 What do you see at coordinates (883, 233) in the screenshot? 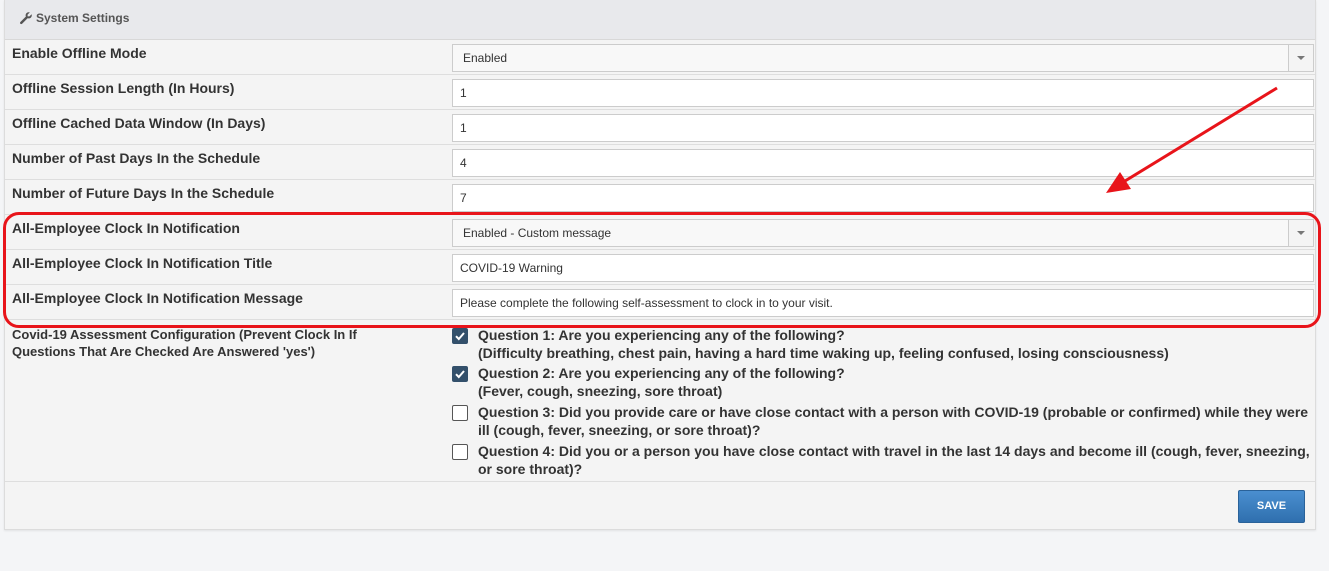
I see `clock-in-notification-select: Enabled - Custom message` at bounding box center [883, 233].